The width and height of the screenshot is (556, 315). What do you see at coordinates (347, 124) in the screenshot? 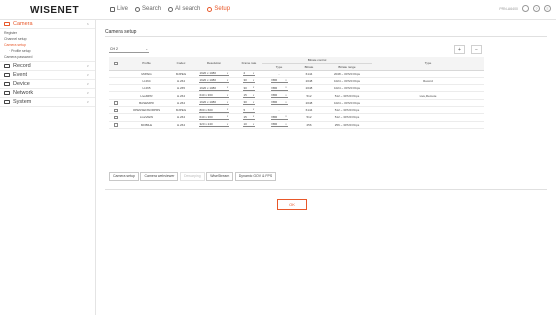
I see `bitrate-range-value: 256 ~ 30720 Kbps` at bounding box center [347, 124].